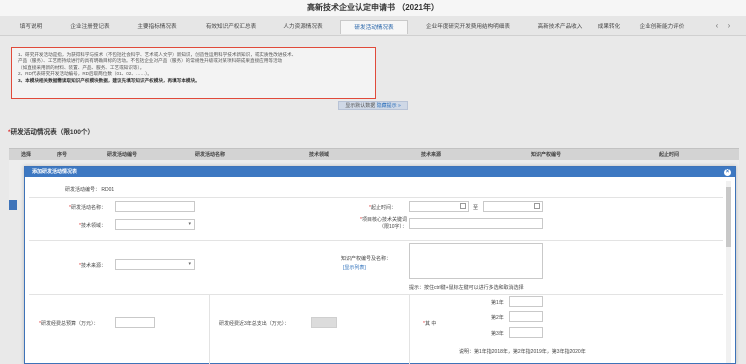  What do you see at coordinates (526, 316) in the screenshot?
I see `year-2-input` at bounding box center [526, 316].